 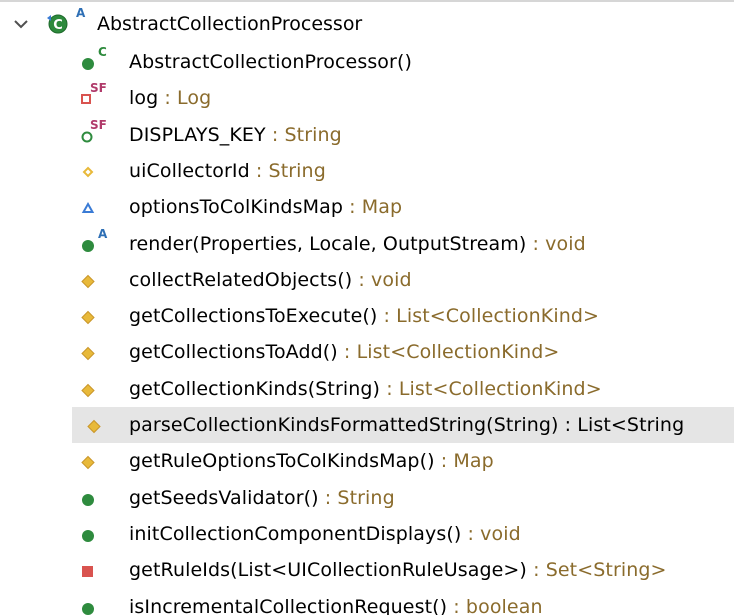 I want to click on private-static-final-field-icon: SF, so click(x=100, y=97).